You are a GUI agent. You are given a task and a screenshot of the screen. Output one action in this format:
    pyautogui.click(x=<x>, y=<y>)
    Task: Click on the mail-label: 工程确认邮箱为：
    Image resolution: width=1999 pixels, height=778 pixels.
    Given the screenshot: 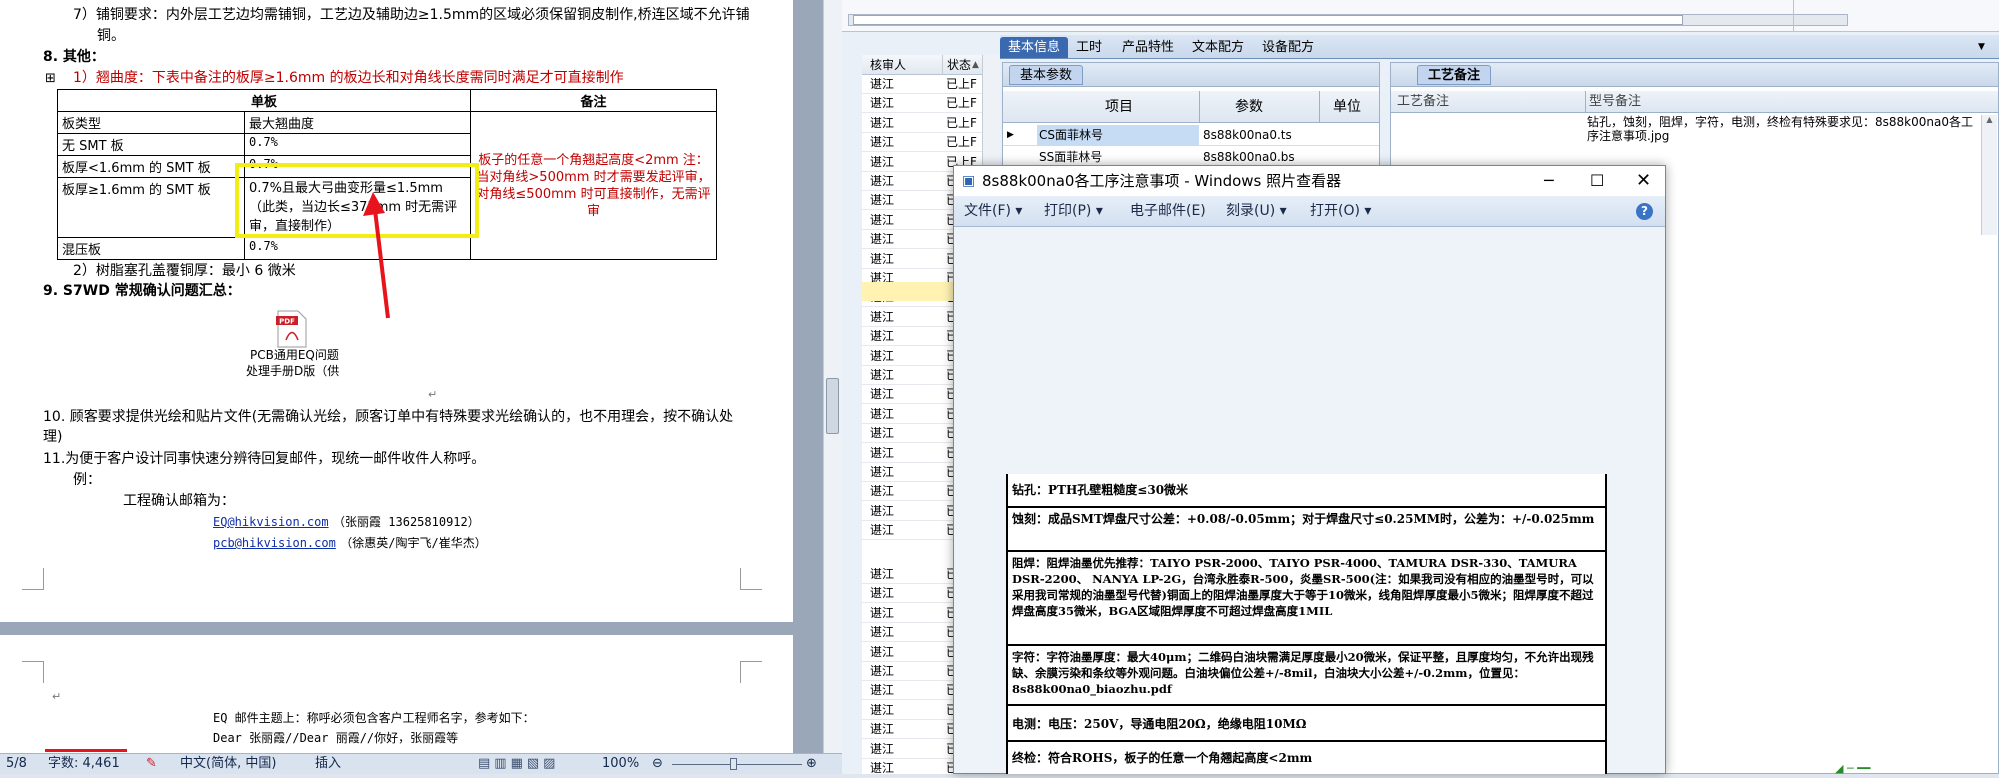 What is the action you would take?
    pyautogui.click(x=179, y=501)
    